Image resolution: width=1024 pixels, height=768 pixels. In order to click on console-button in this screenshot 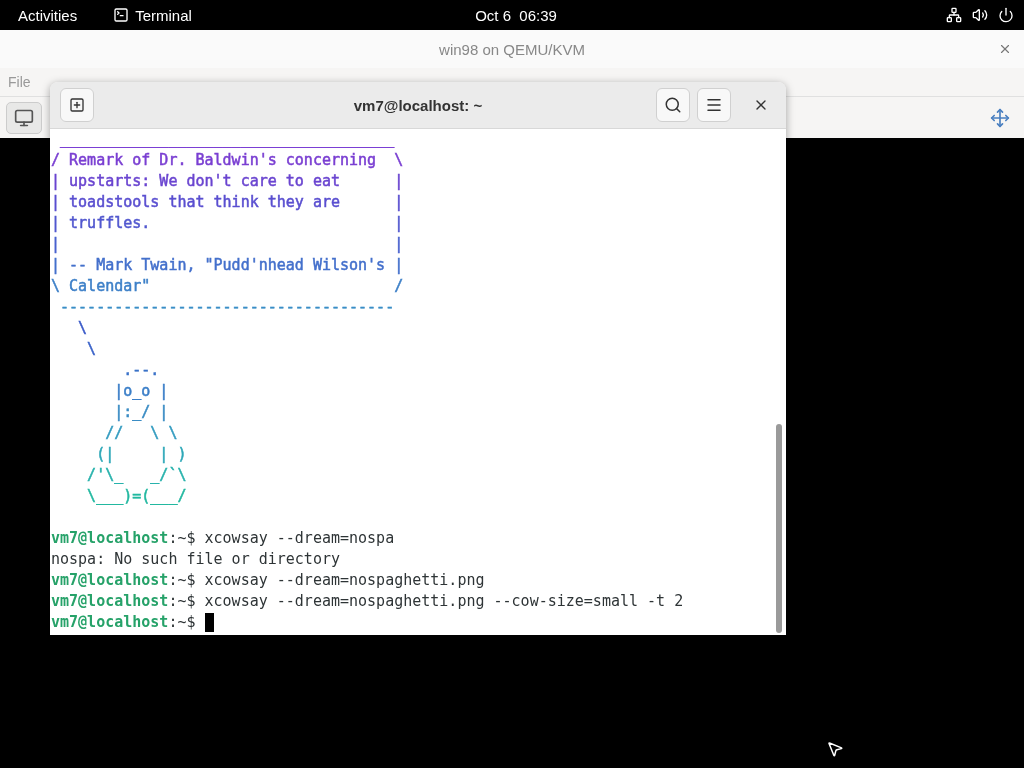, I will do `click(24, 117)`.